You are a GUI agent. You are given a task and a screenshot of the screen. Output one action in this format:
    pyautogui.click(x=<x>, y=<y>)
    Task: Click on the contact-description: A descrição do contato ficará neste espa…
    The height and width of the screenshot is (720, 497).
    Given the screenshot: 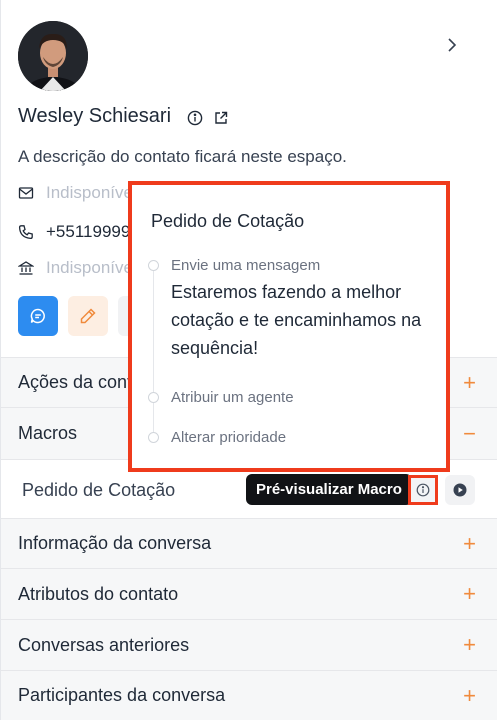 What is the action you would take?
    pyautogui.click(x=182, y=156)
    